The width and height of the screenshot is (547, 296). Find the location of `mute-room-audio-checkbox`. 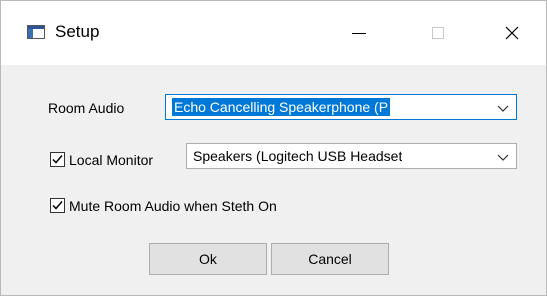

mute-room-audio-checkbox is located at coordinates (57, 205).